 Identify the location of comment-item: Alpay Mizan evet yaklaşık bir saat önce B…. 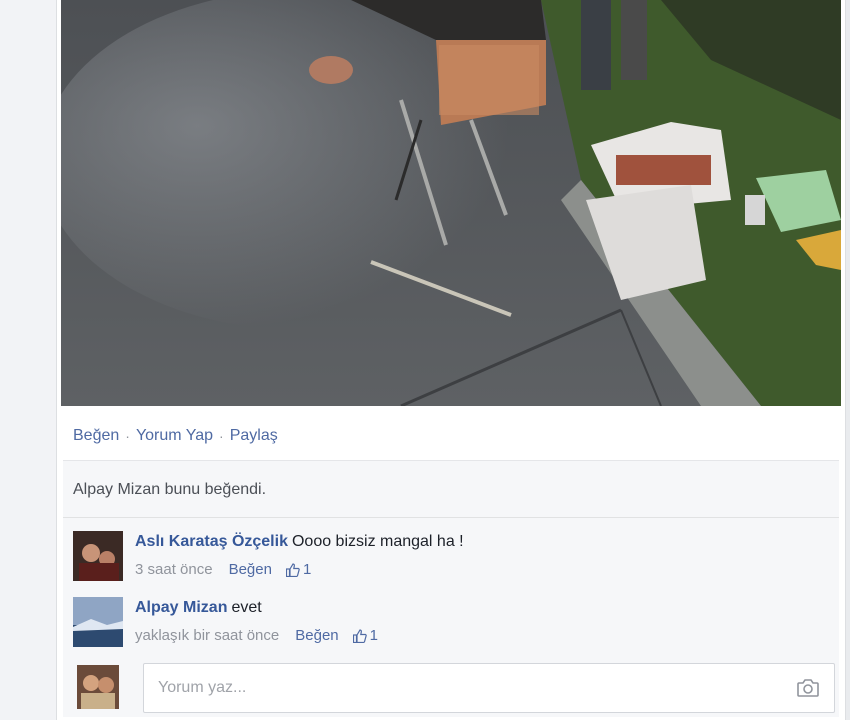
(453, 628).